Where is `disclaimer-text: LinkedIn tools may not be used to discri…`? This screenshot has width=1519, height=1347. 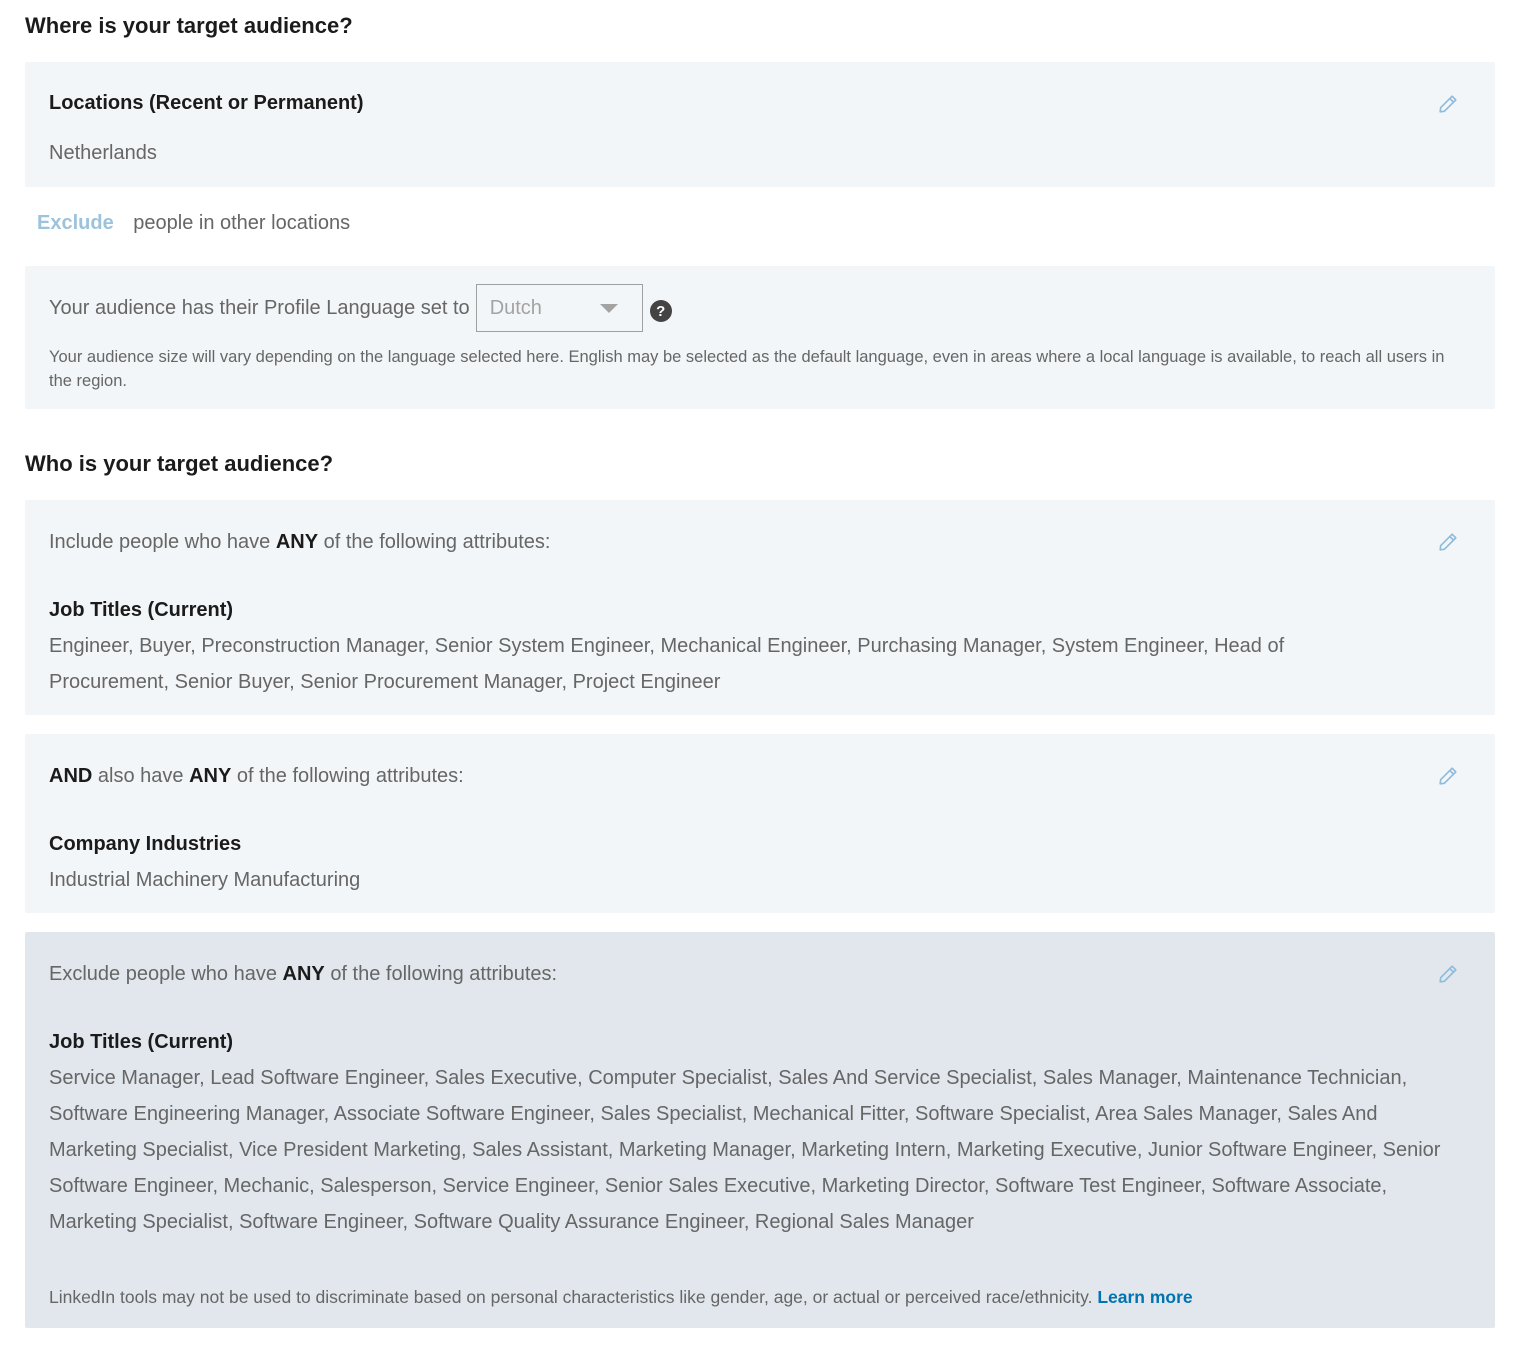 disclaimer-text: LinkedIn tools may not be used to discri… is located at coordinates (571, 1297).